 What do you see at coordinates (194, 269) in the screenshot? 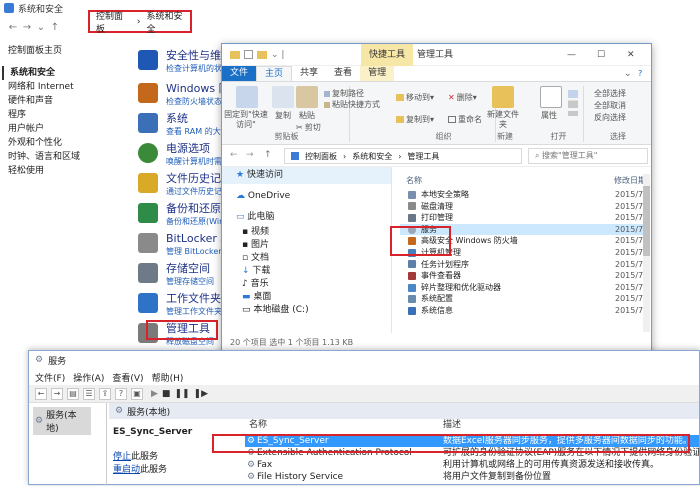
I see `cat-title: 存储空间` at bounding box center [194, 269].